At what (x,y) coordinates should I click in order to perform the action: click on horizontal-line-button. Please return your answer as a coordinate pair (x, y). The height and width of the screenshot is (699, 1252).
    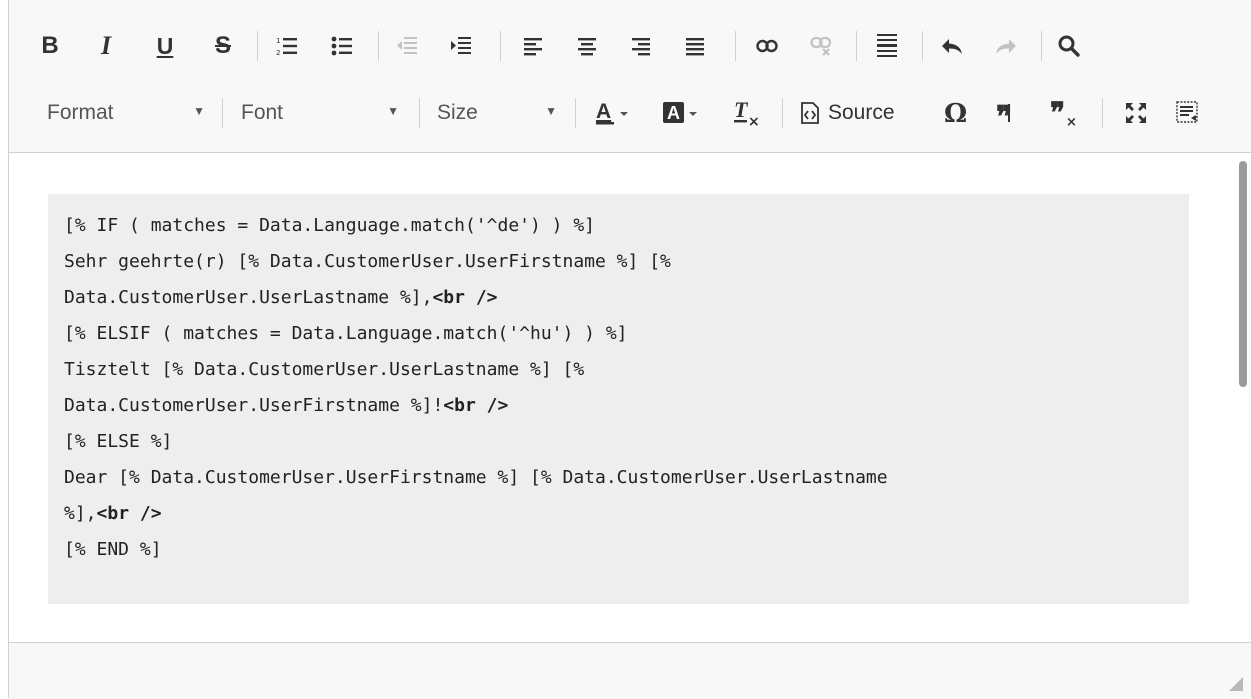
    Looking at the image, I should click on (887, 46).